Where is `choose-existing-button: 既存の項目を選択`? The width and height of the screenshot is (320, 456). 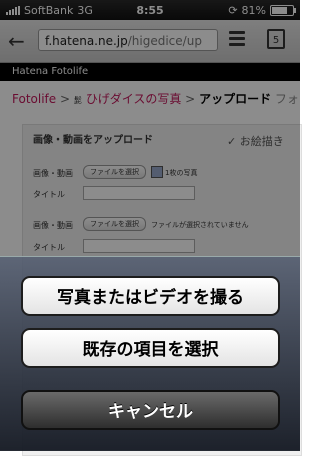 choose-existing-button: 既存の項目を選択 is located at coordinates (150, 348).